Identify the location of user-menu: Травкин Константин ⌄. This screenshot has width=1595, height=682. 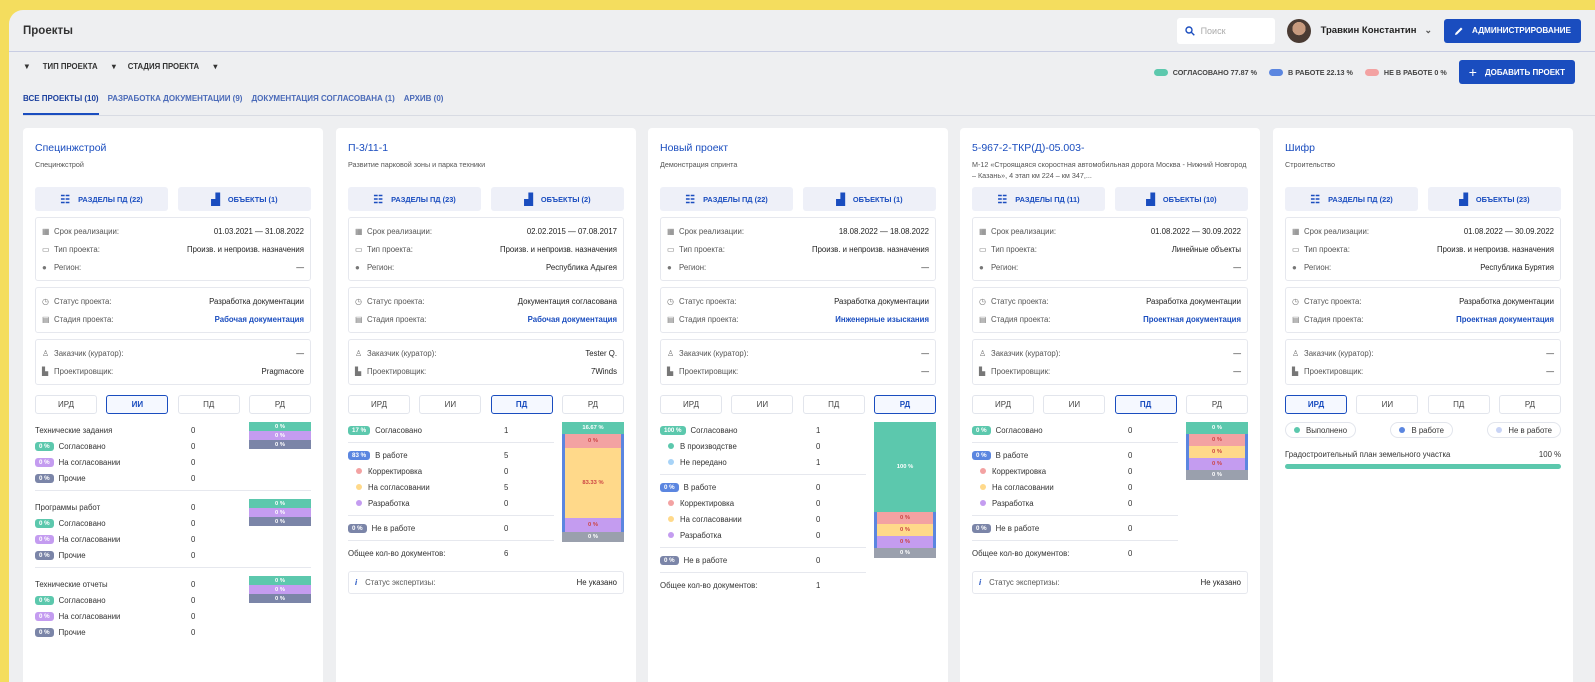
(1359, 30).